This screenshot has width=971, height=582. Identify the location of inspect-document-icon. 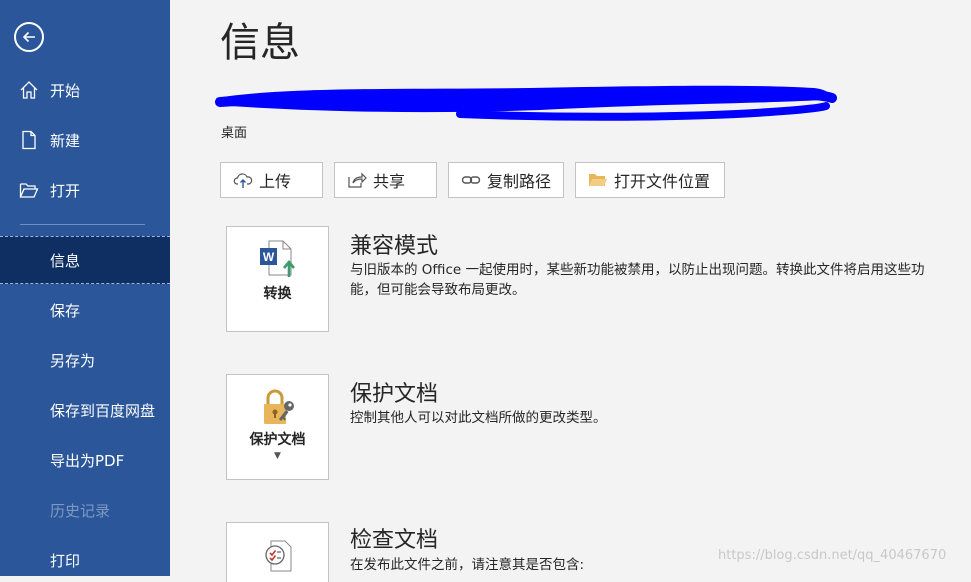
(278, 556).